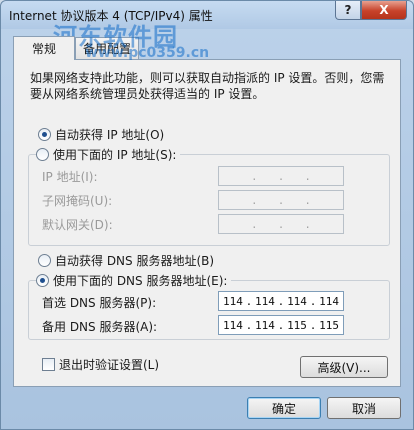 This screenshot has height=430, width=414. What do you see at coordinates (107, 48) in the screenshot?
I see `tab-alternate-config: 备用配置` at bounding box center [107, 48].